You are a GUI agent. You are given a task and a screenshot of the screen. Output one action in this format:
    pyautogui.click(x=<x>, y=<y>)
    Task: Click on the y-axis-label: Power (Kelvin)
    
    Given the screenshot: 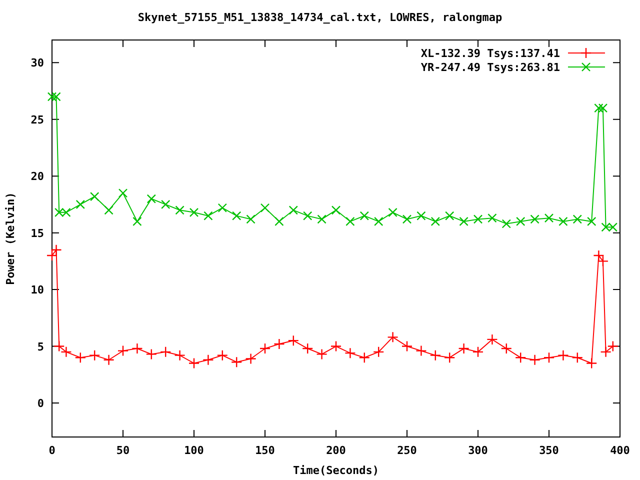 What is the action you would take?
    pyautogui.click(x=10, y=238)
    